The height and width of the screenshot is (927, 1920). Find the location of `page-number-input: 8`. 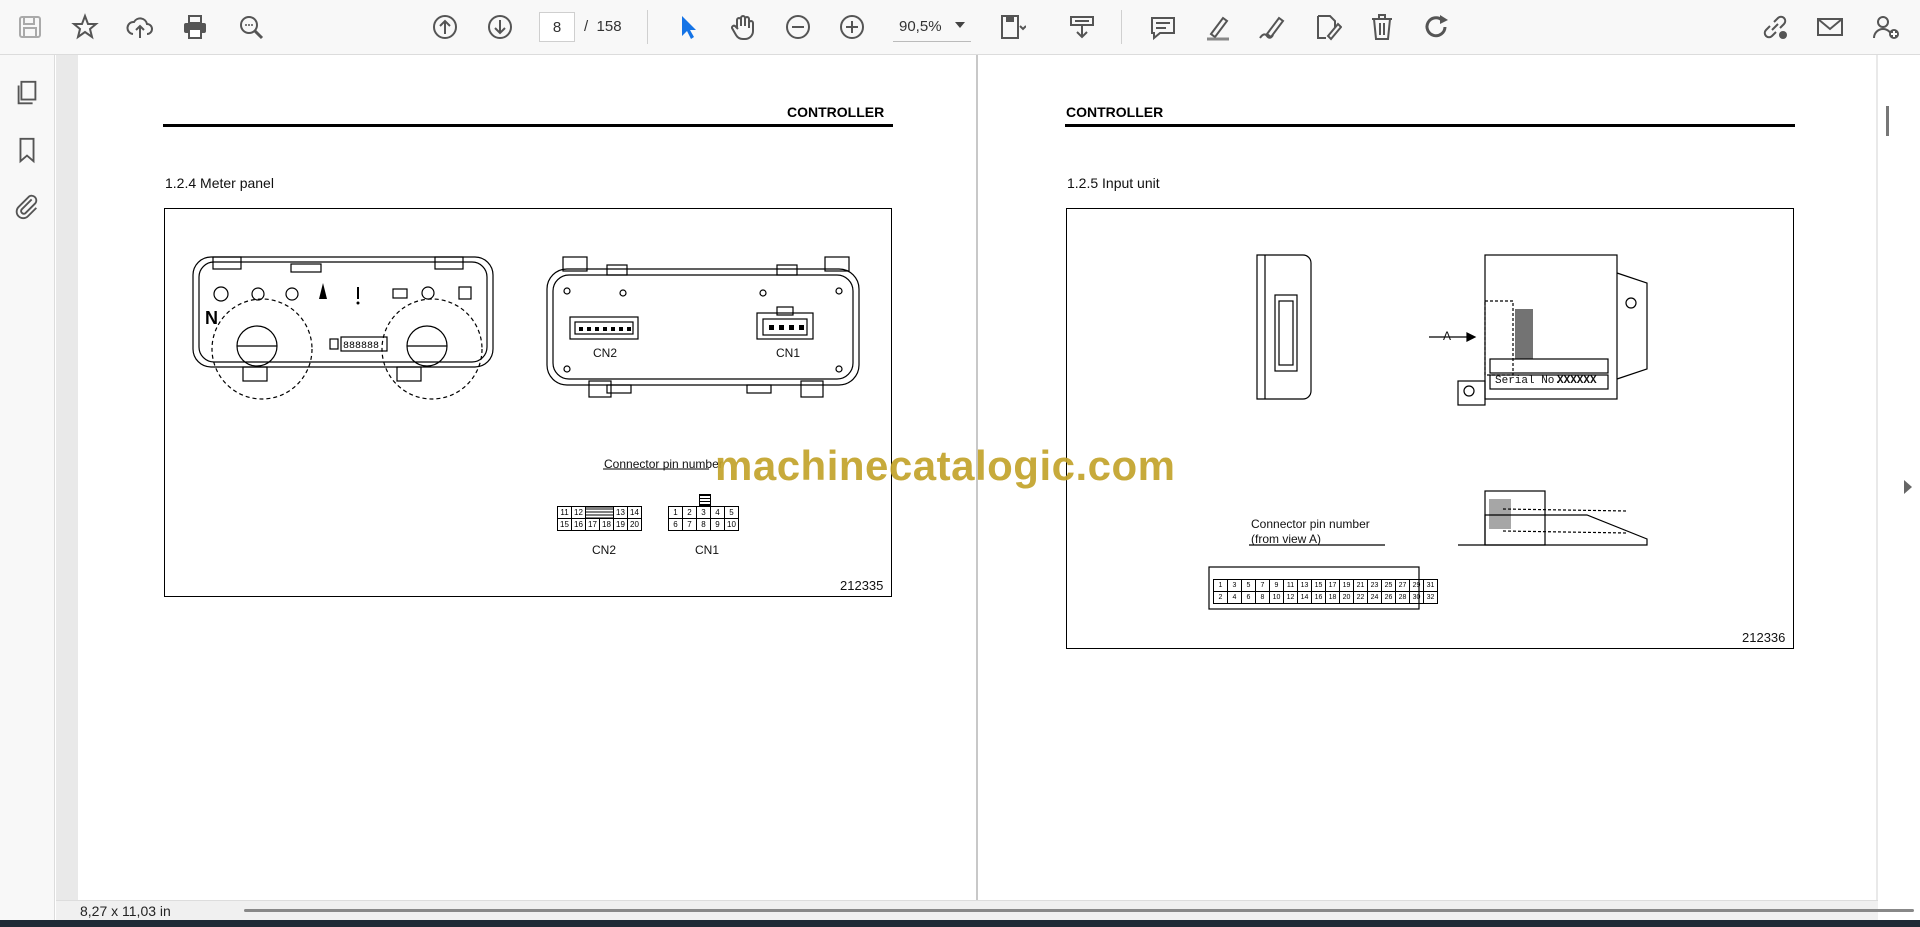

page-number-input: 8 is located at coordinates (557, 27).